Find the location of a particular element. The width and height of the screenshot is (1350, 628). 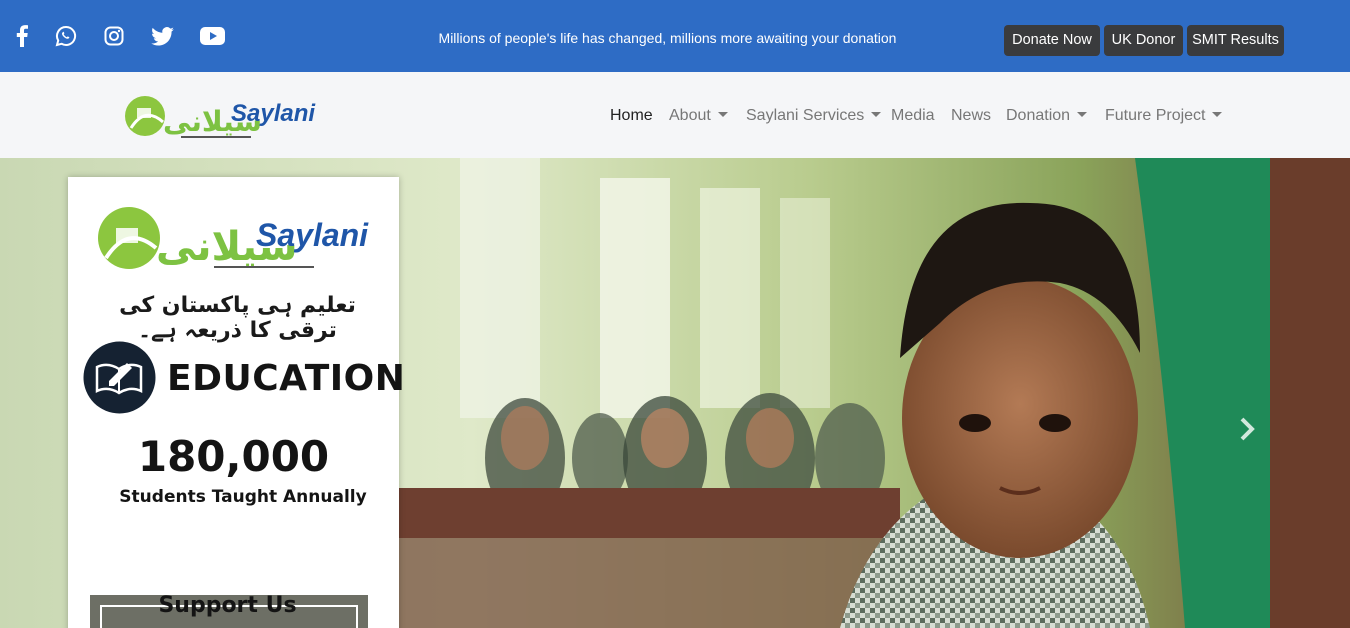

students-caption: Students Taught Annually is located at coordinates (243, 497).